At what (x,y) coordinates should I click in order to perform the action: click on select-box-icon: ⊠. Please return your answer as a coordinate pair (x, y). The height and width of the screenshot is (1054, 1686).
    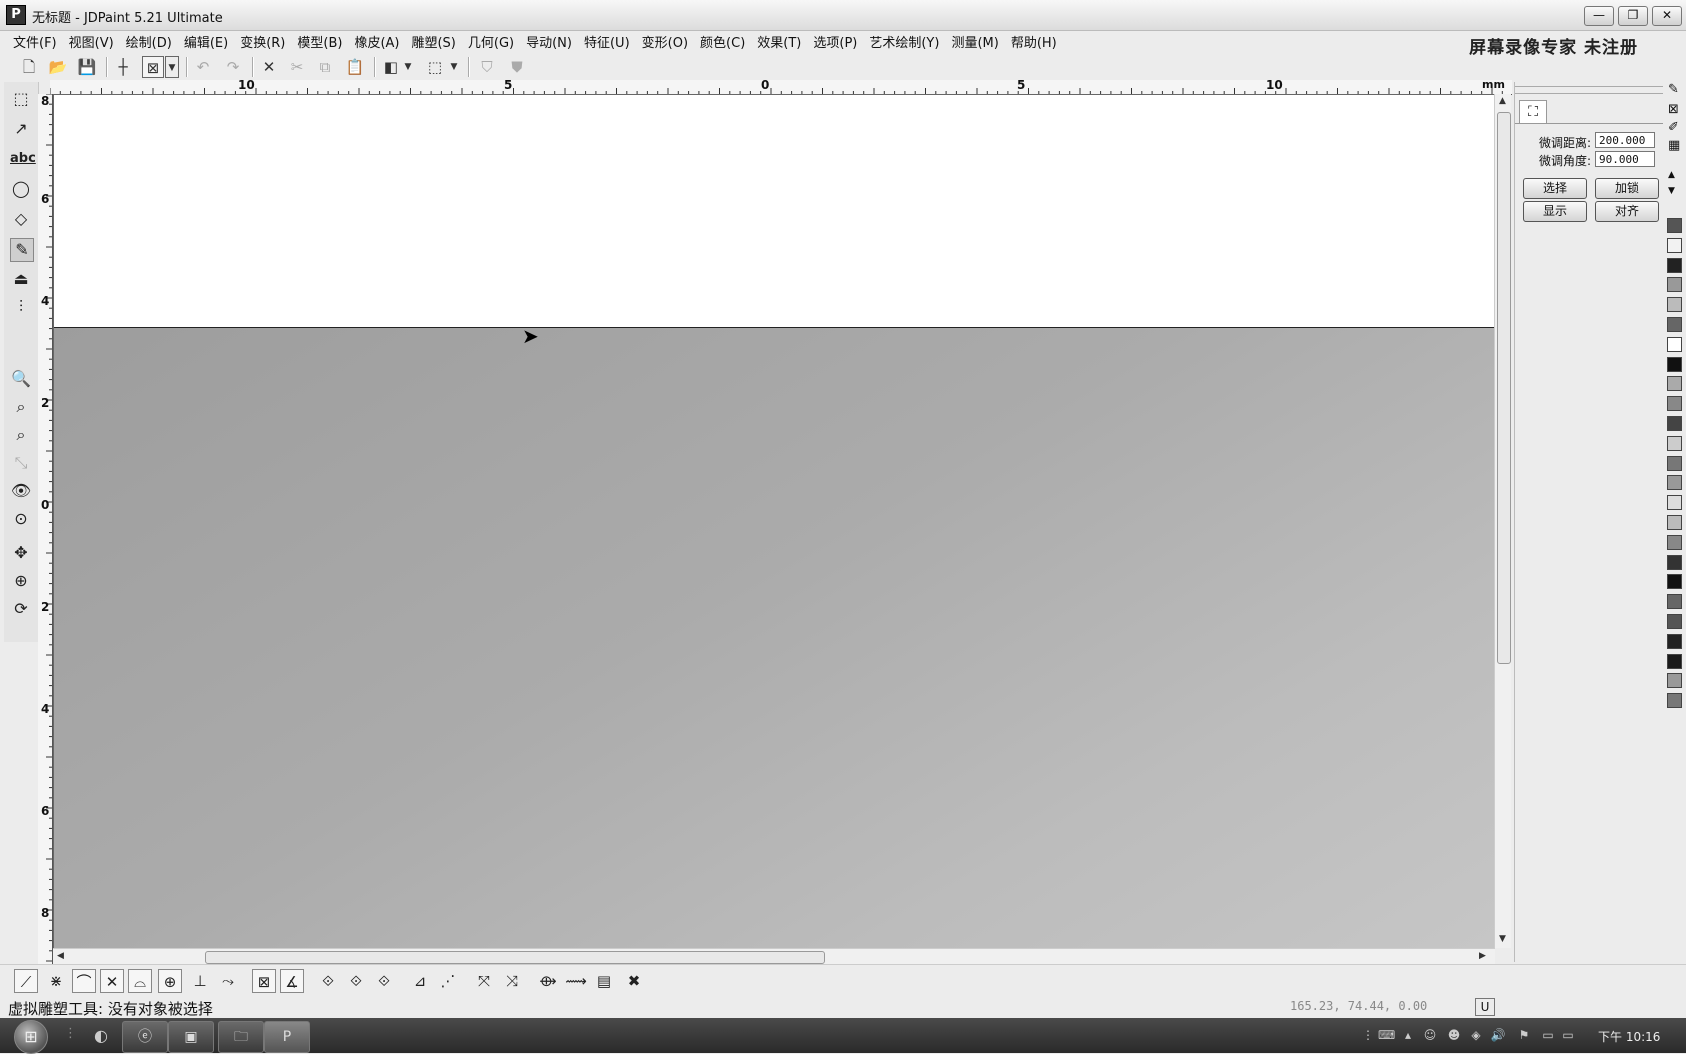
    Looking at the image, I should click on (153, 67).